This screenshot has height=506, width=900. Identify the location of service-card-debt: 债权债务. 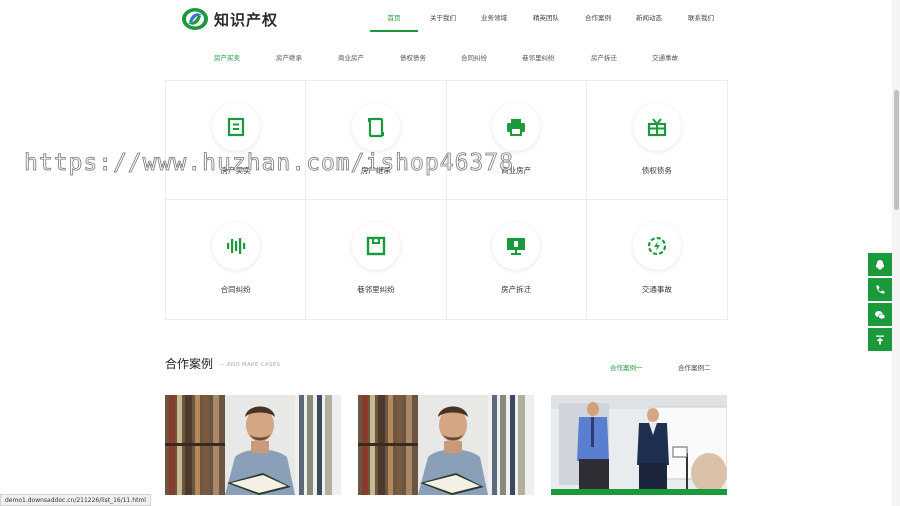
(656, 140).